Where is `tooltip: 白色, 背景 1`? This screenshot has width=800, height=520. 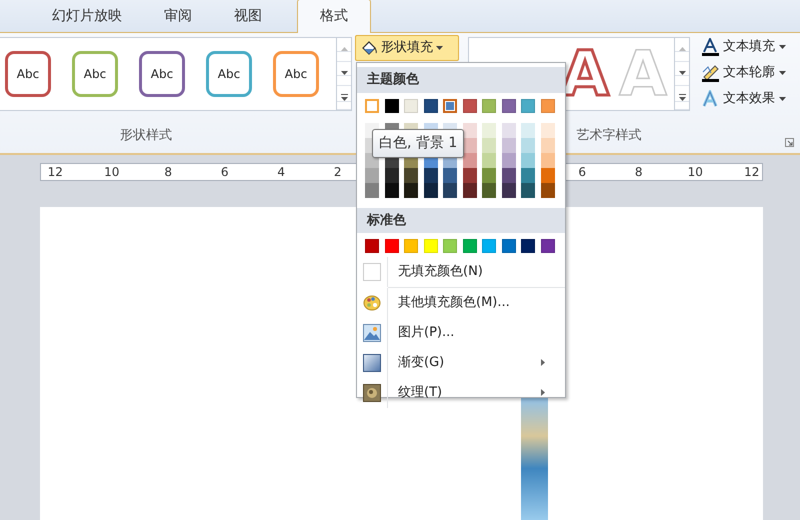 tooltip: 白色, 背景 1 is located at coordinates (418, 143).